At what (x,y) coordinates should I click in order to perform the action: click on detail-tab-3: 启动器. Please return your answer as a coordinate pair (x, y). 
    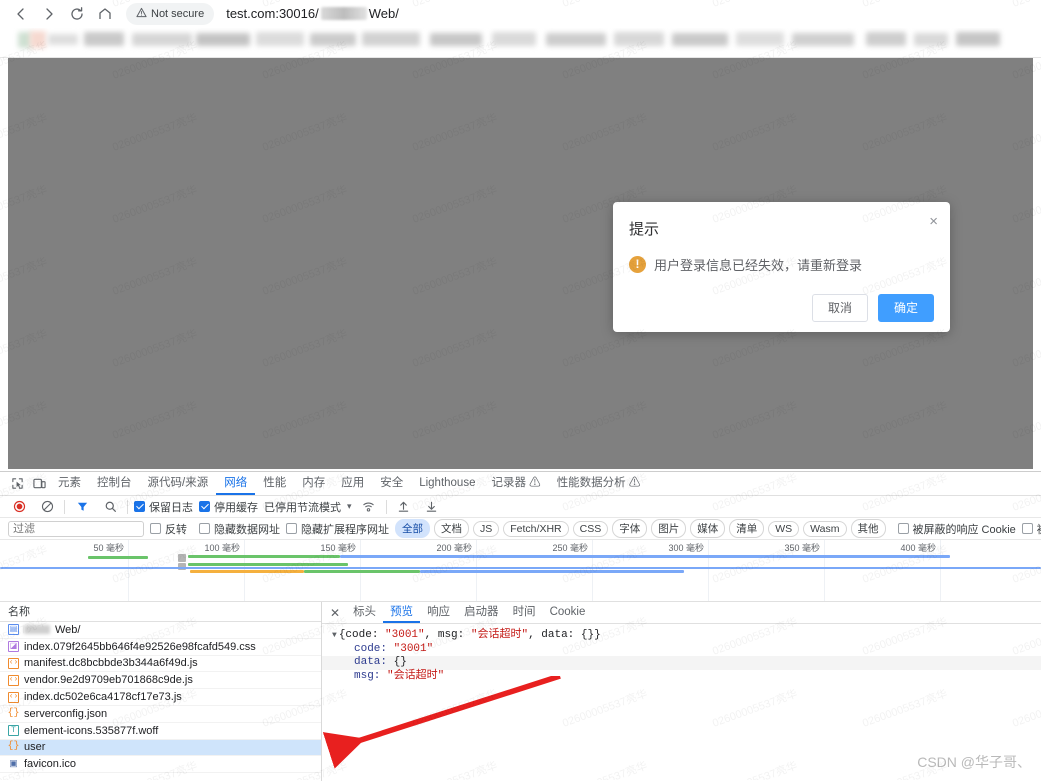
    Looking at the image, I should click on (481, 612).